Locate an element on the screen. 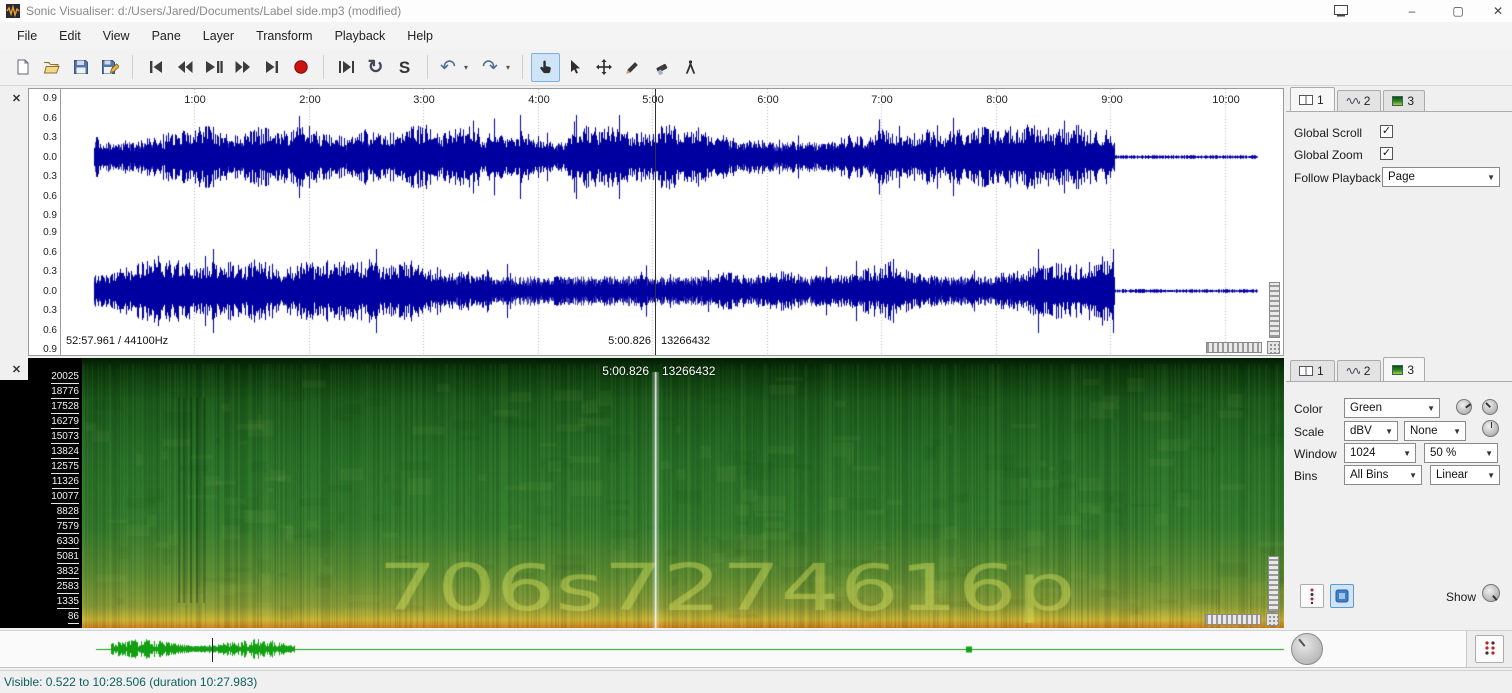 Image resolution: width=1512 pixels, height=693 pixels. record-icon is located at coordinates (300, 67).